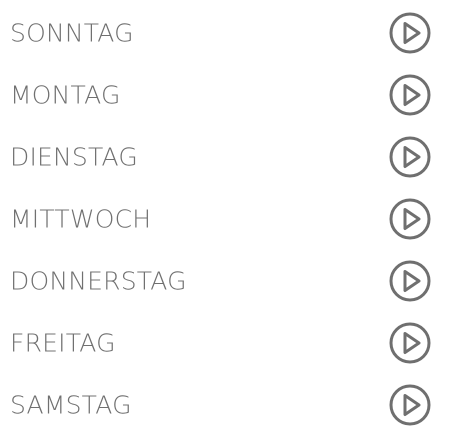 Image resolution: width=456 pixels, height=436 pixels. I want to click on day-label: DONNERSTAG, so click(98, 281).